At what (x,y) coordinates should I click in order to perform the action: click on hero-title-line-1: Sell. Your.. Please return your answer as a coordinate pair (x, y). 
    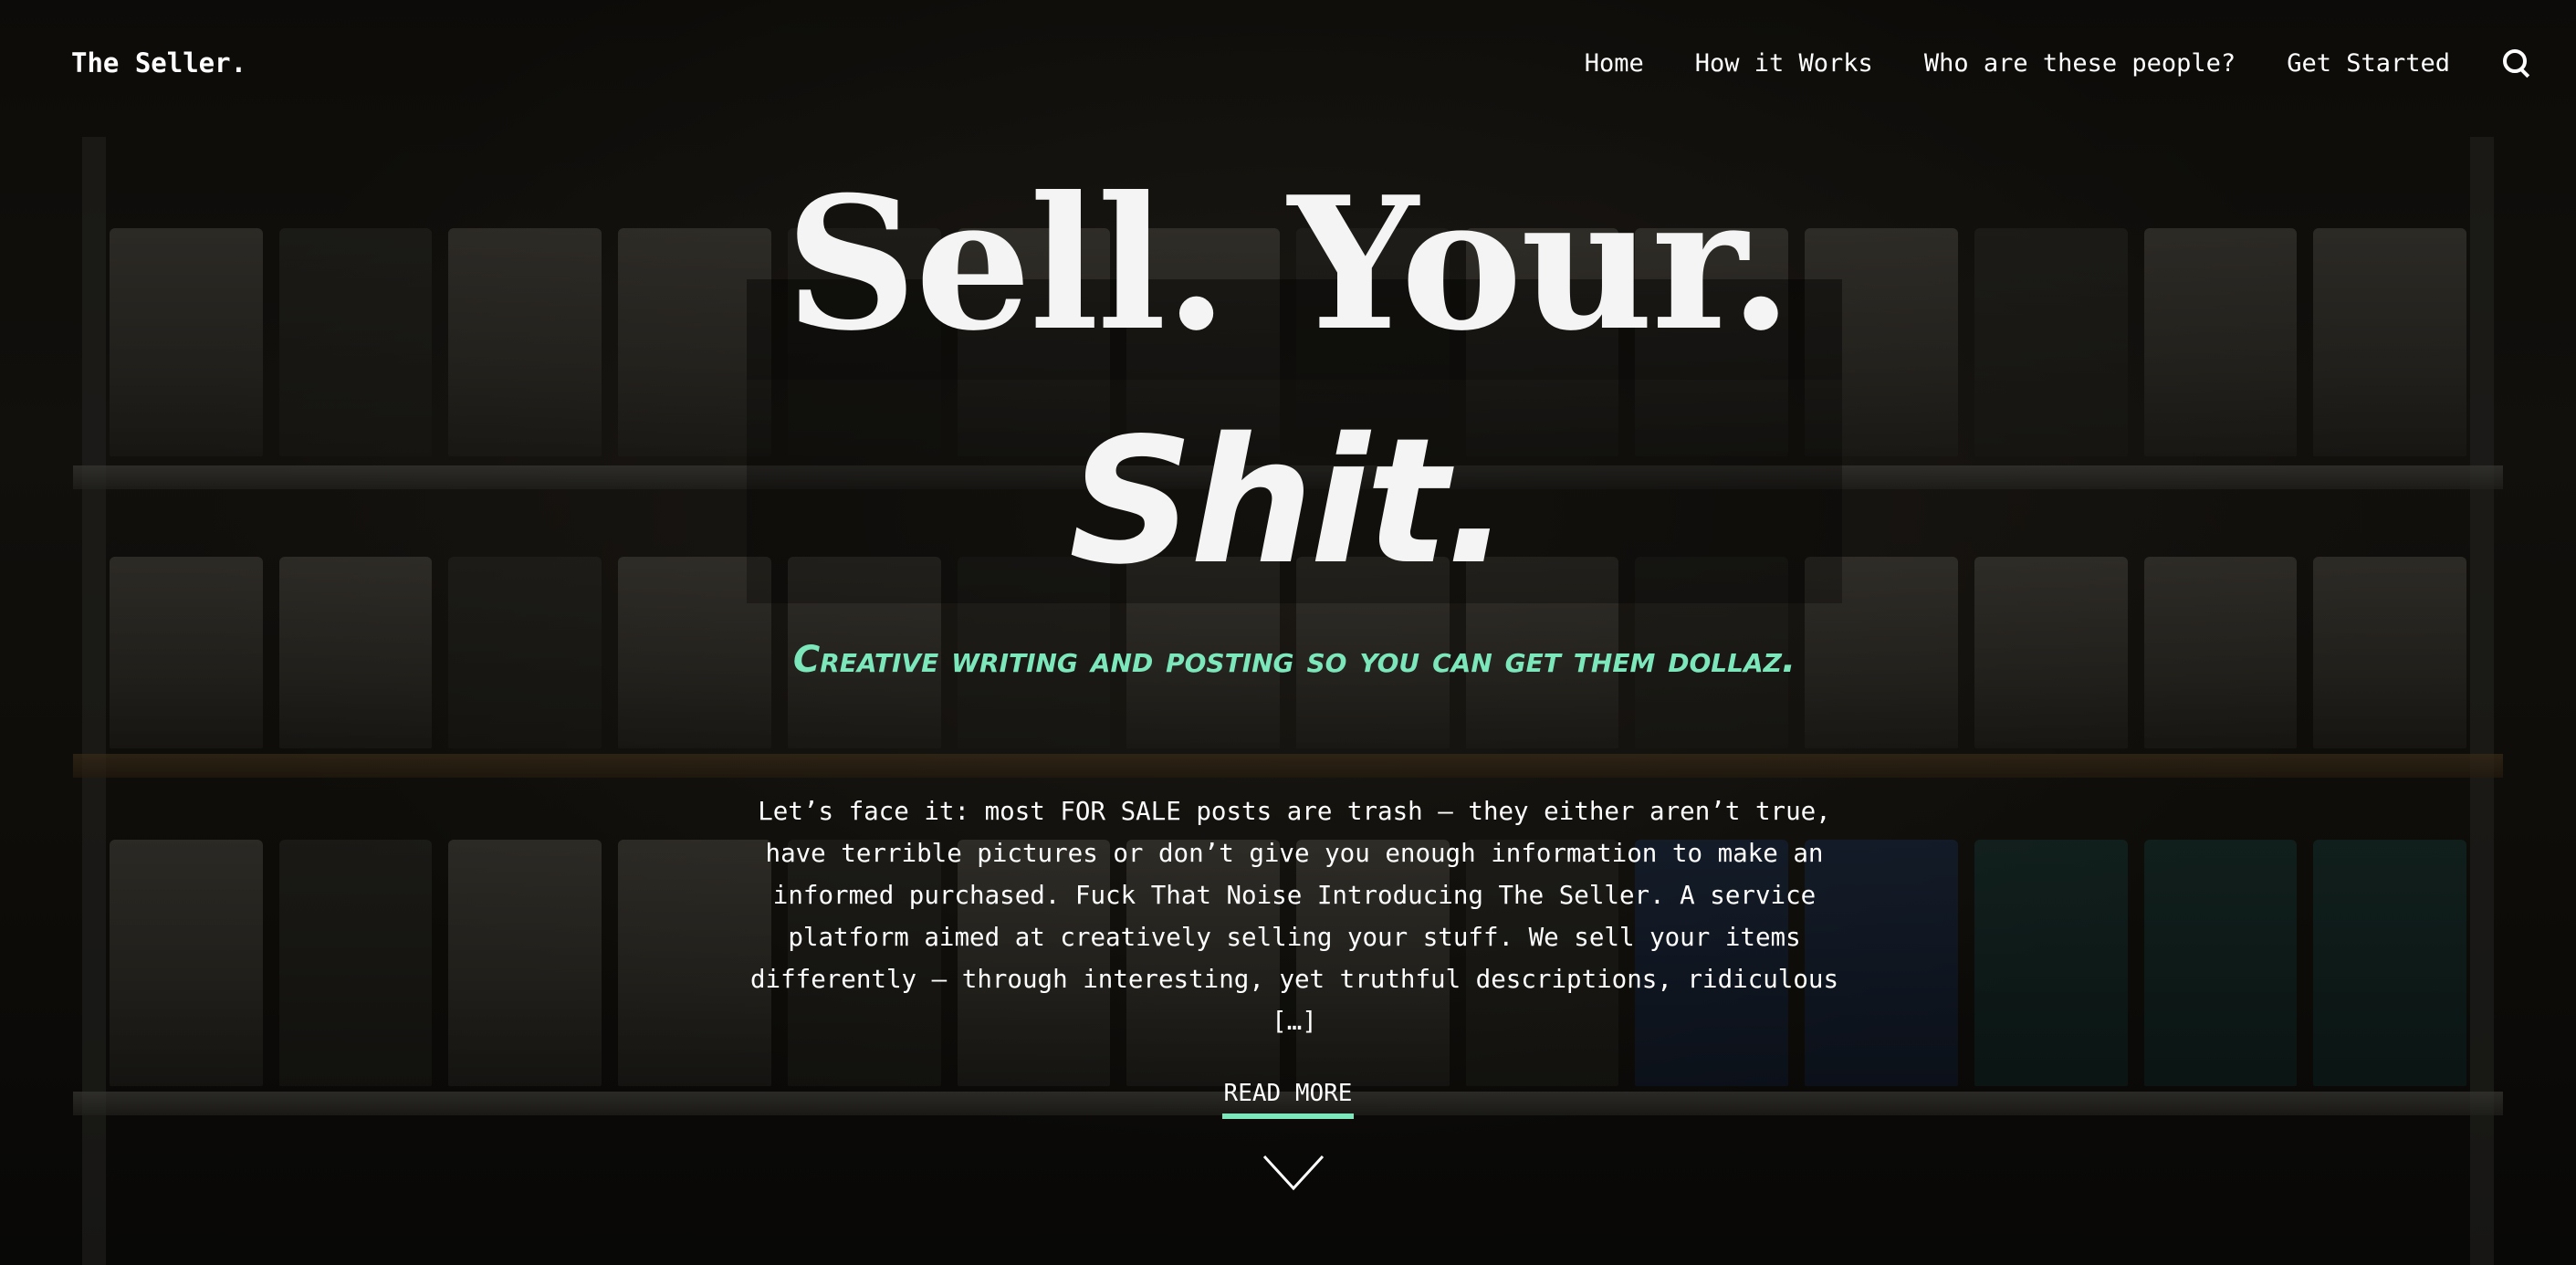
    Looking at the image, I should click on (1289, 264).